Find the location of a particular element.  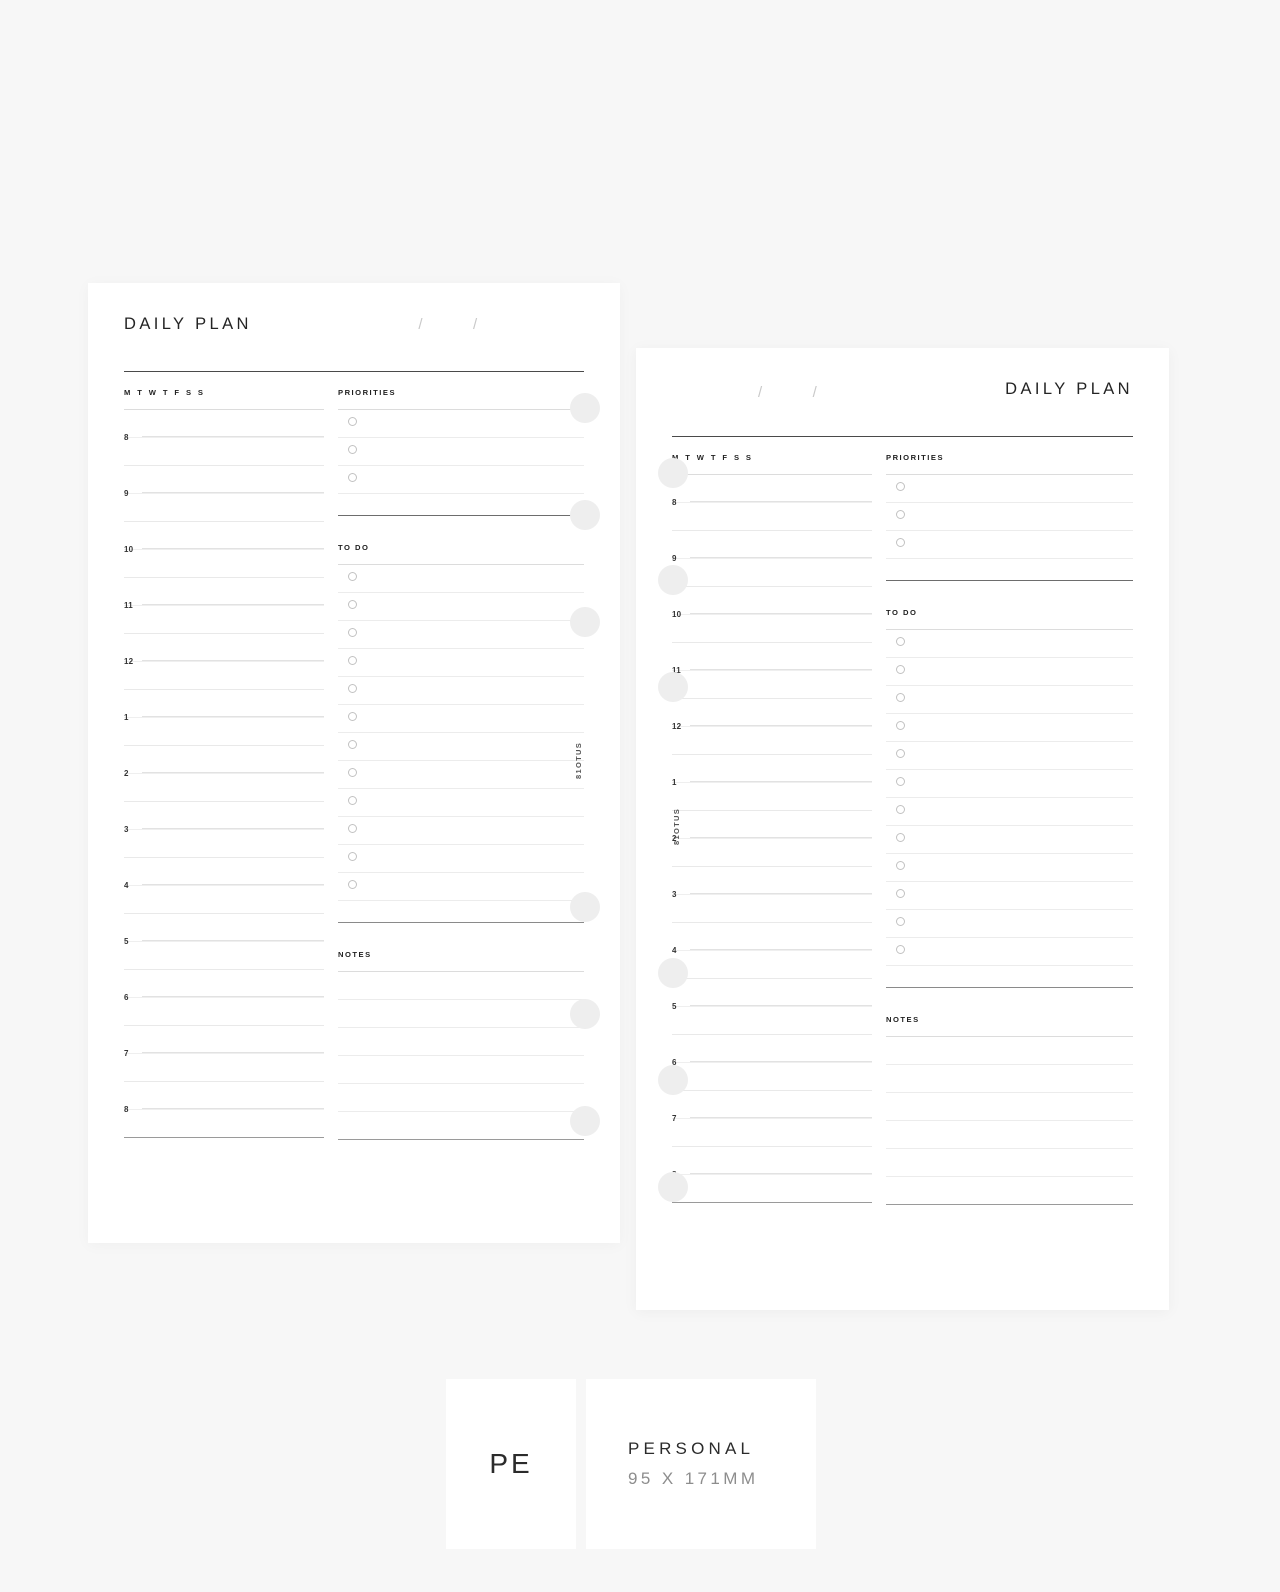

schedule-hour-row: 2 is located at coordinates (772, 827).